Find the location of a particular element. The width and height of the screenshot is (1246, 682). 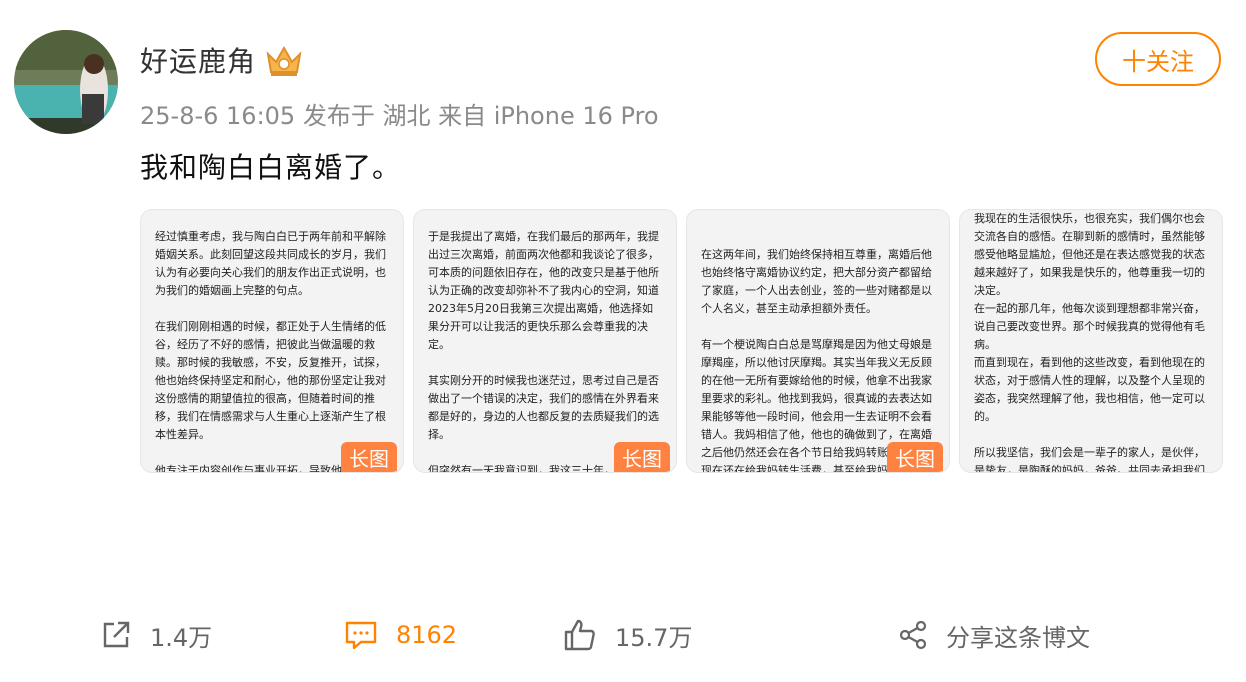

repost-count: 1.4万 is located at coordinates (181, 637).